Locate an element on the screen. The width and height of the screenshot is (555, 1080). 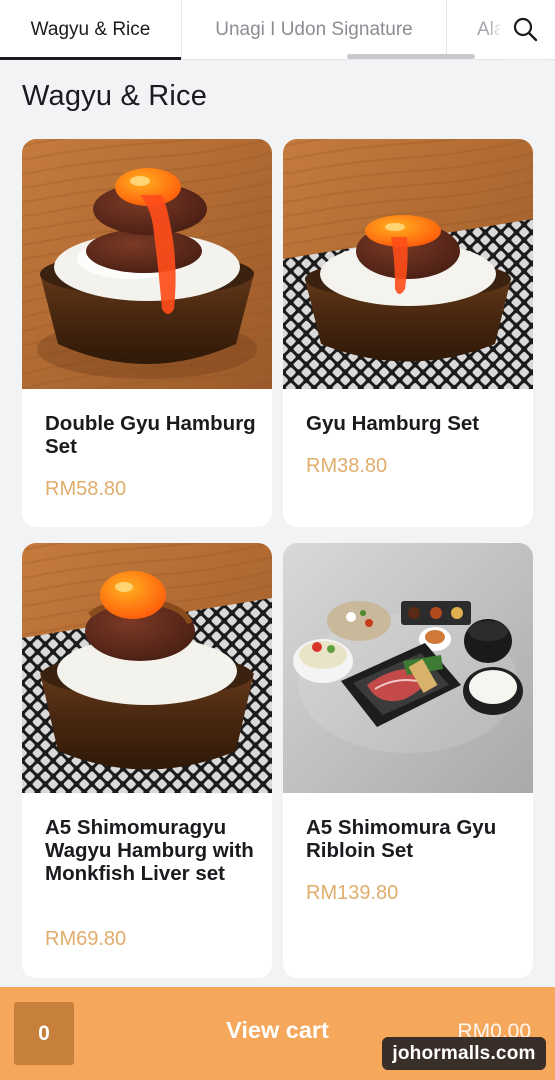
tab-unagi-udon-signature: Unagi I Udon Signature is located at coordinates (314, 30).